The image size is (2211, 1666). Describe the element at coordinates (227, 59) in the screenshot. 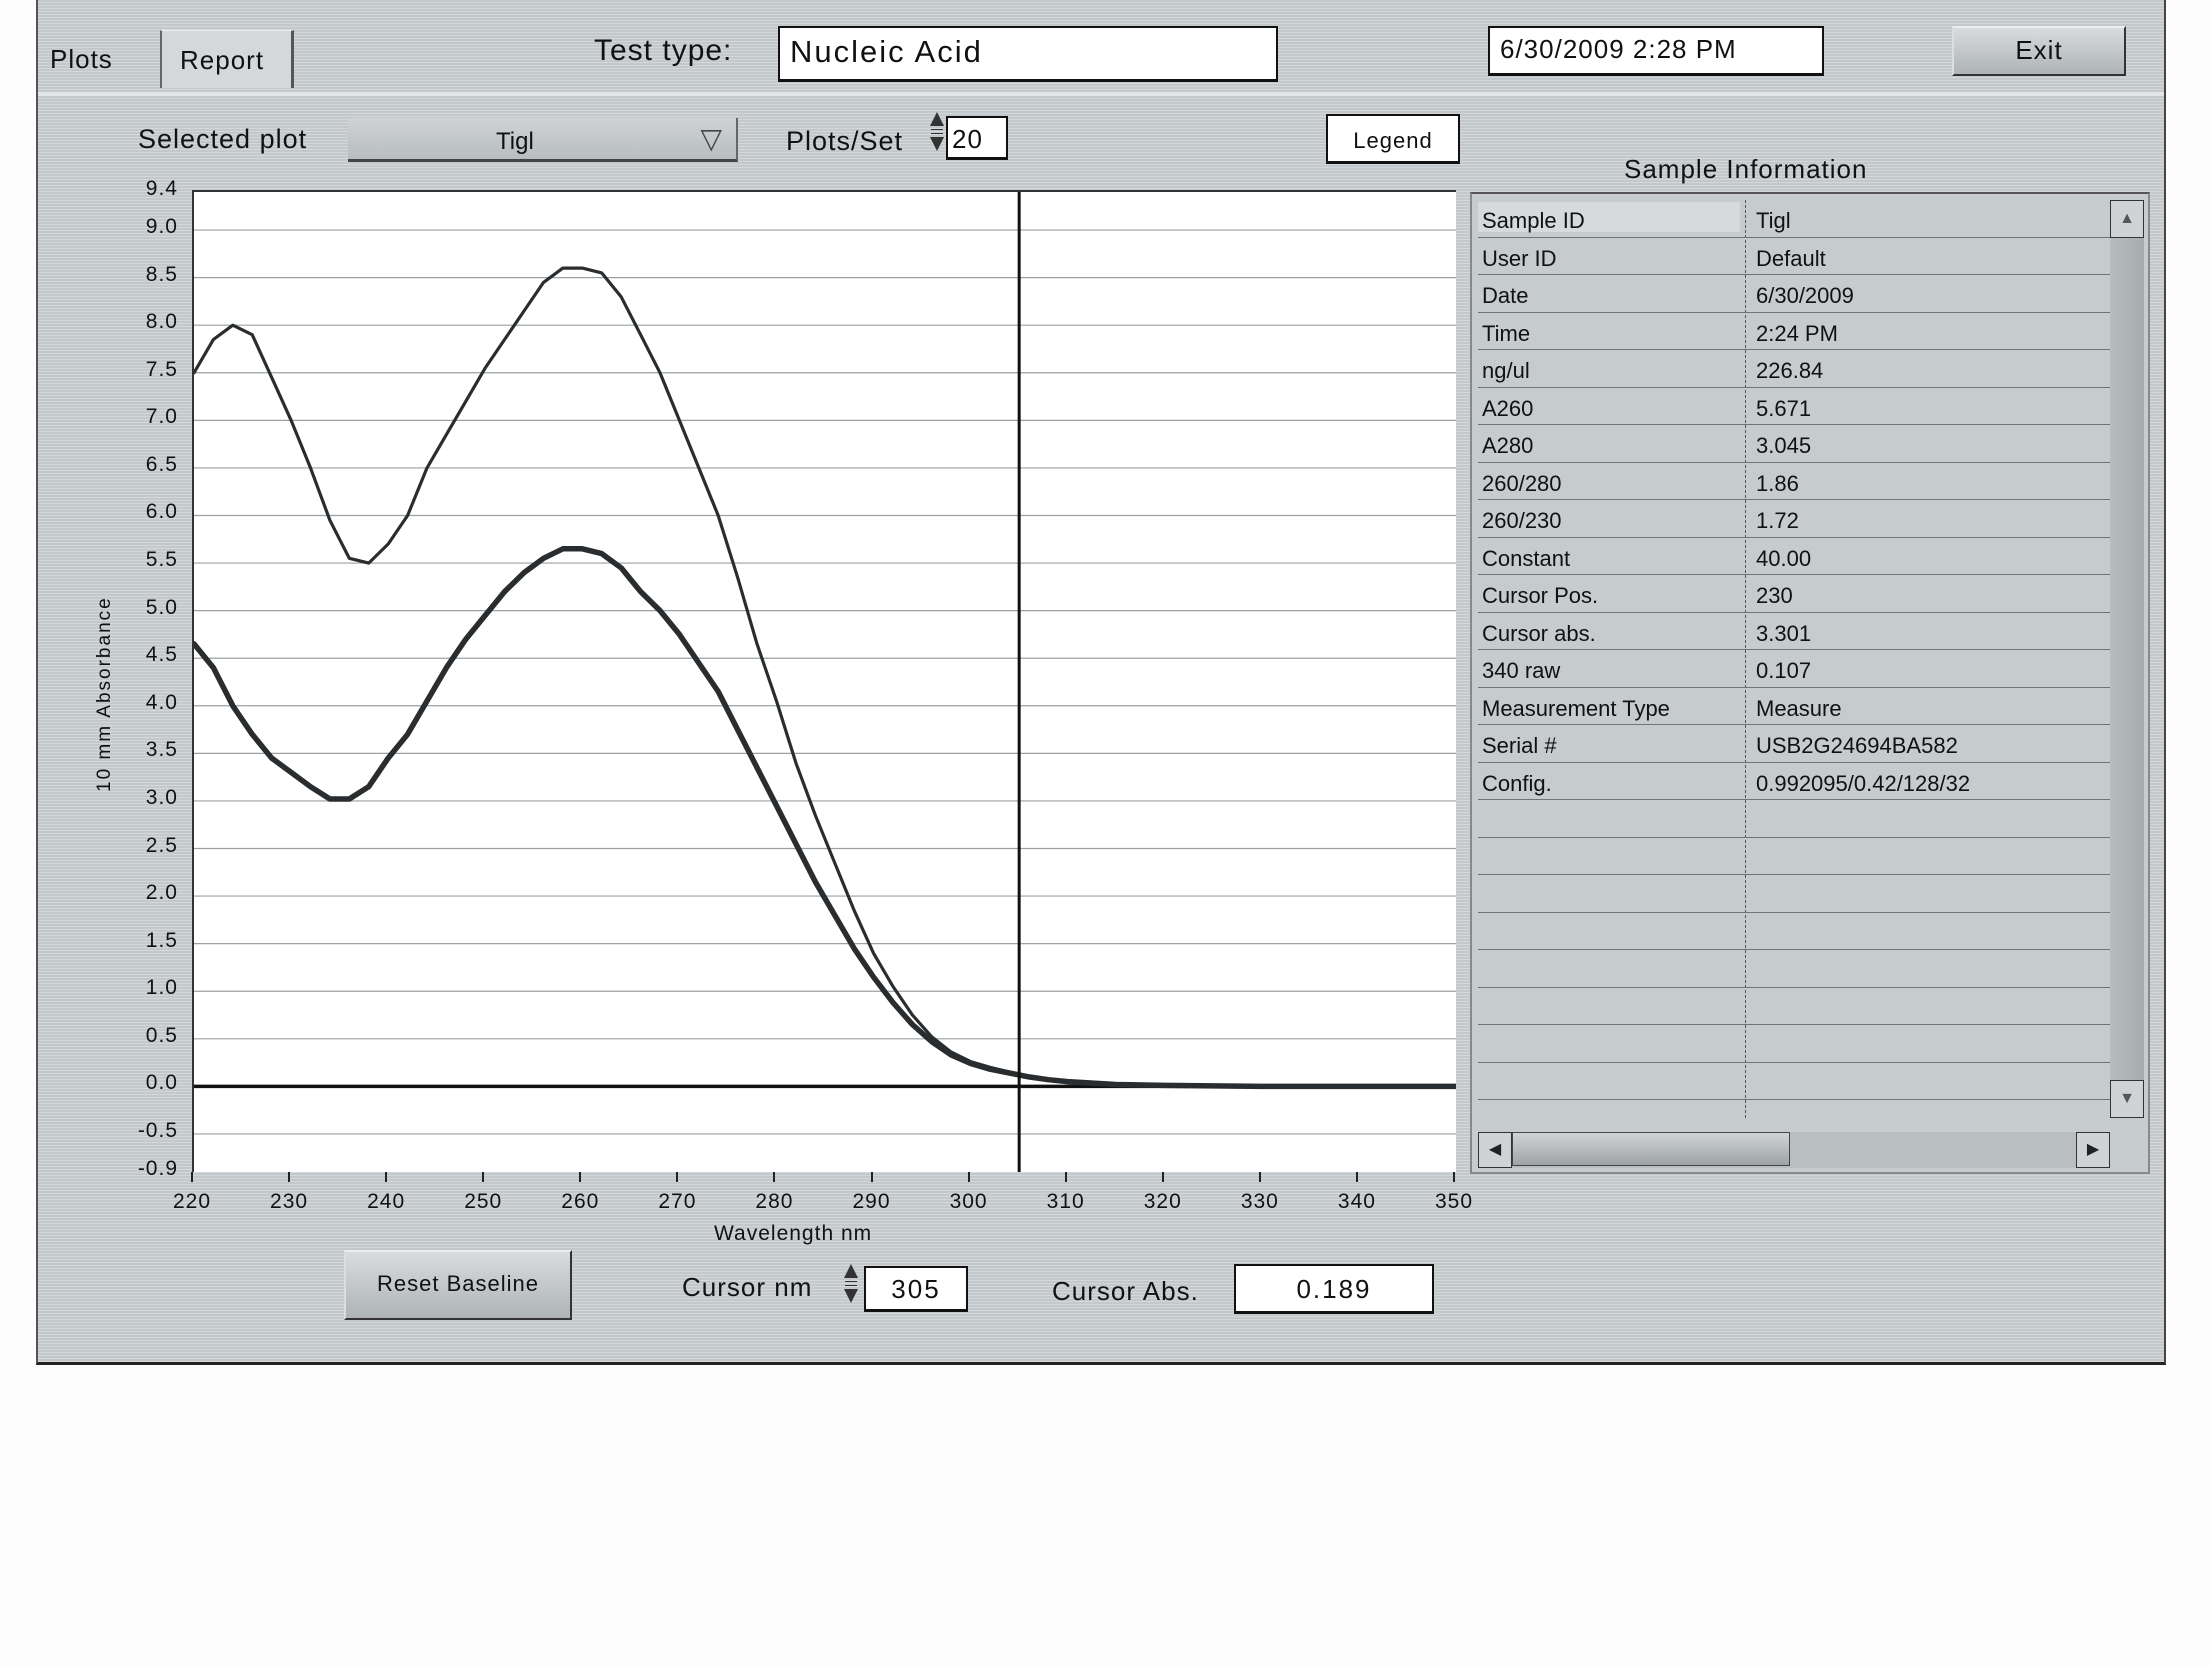

I see `tab-report: Report` at that location.